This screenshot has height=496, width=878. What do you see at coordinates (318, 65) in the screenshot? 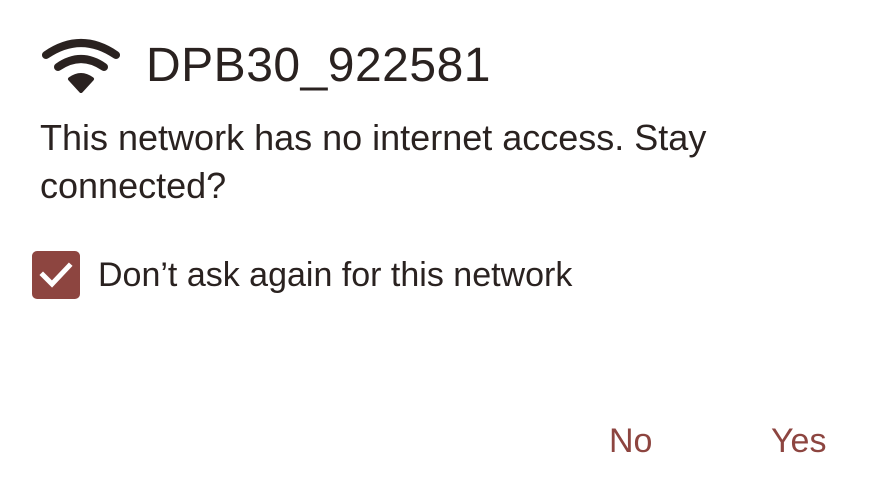
I see `dialog-title: DPB30_922581` at bounding box center [318, 65].